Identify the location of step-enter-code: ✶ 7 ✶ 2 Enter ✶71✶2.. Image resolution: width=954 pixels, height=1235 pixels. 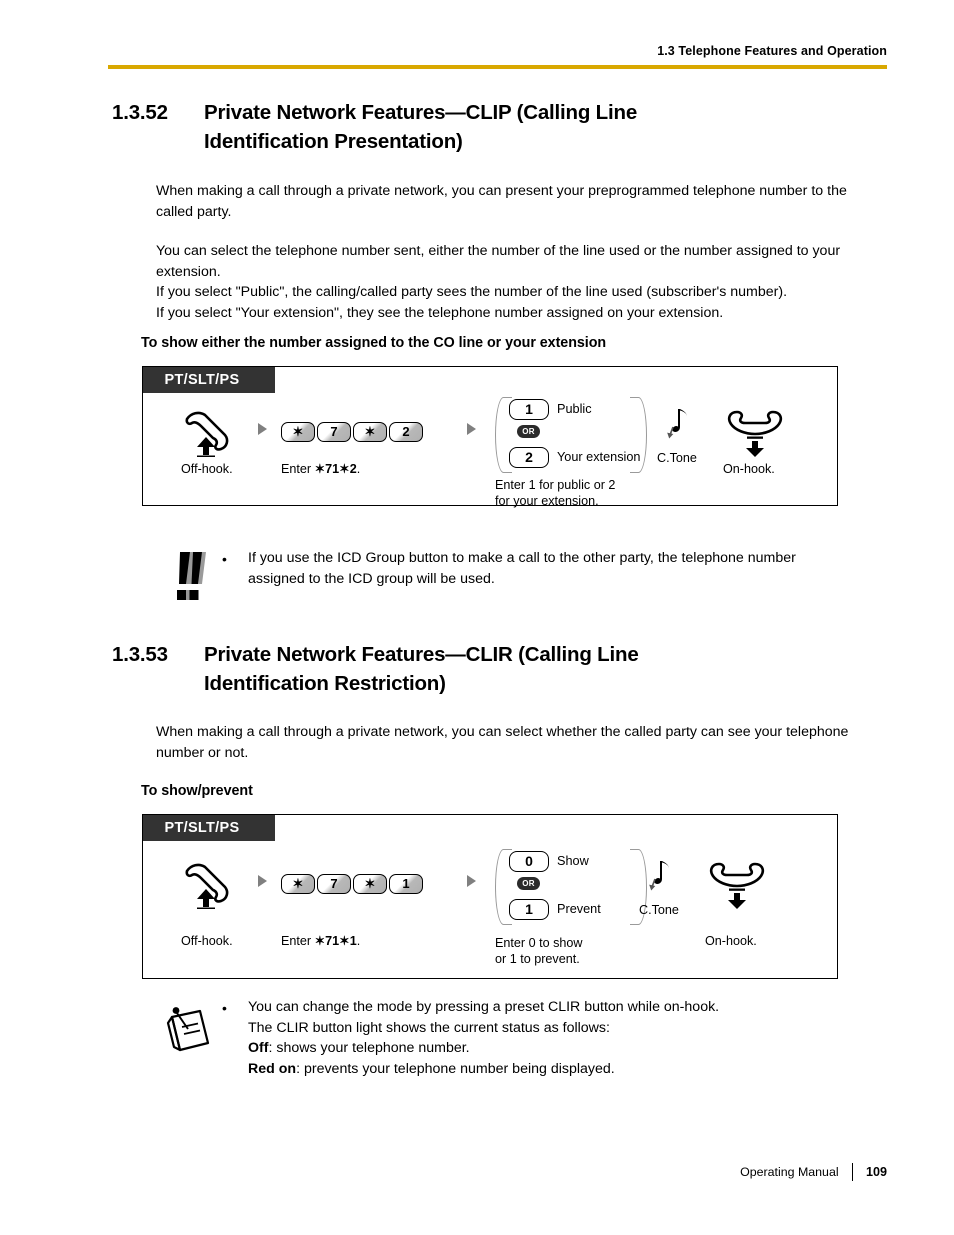
(352, 440).